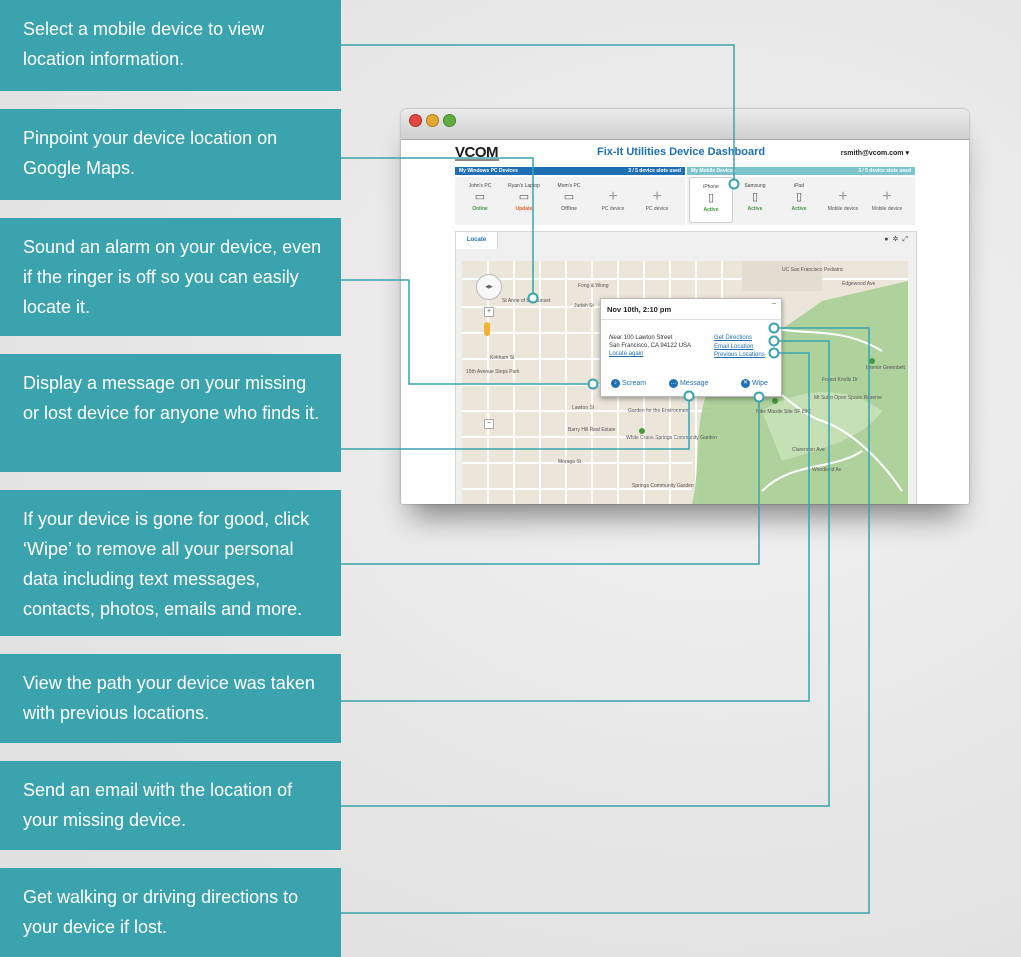 The height and width of the screenshot is (957, 1021). I want to click on pan-control: ◀▶, so click(489, 287).